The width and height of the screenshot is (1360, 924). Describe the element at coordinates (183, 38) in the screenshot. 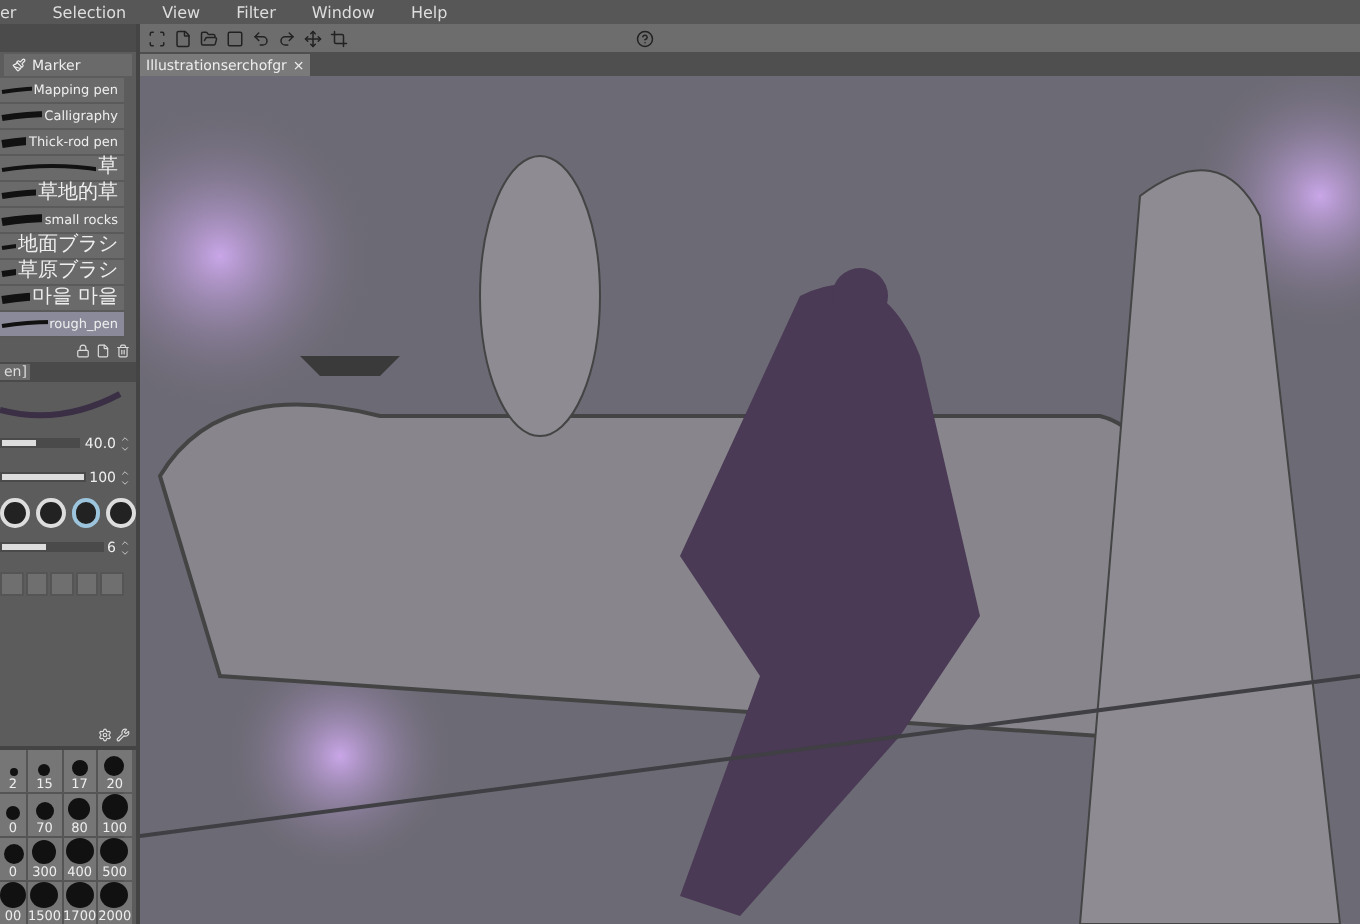

I see `new-file-icon` at that location.